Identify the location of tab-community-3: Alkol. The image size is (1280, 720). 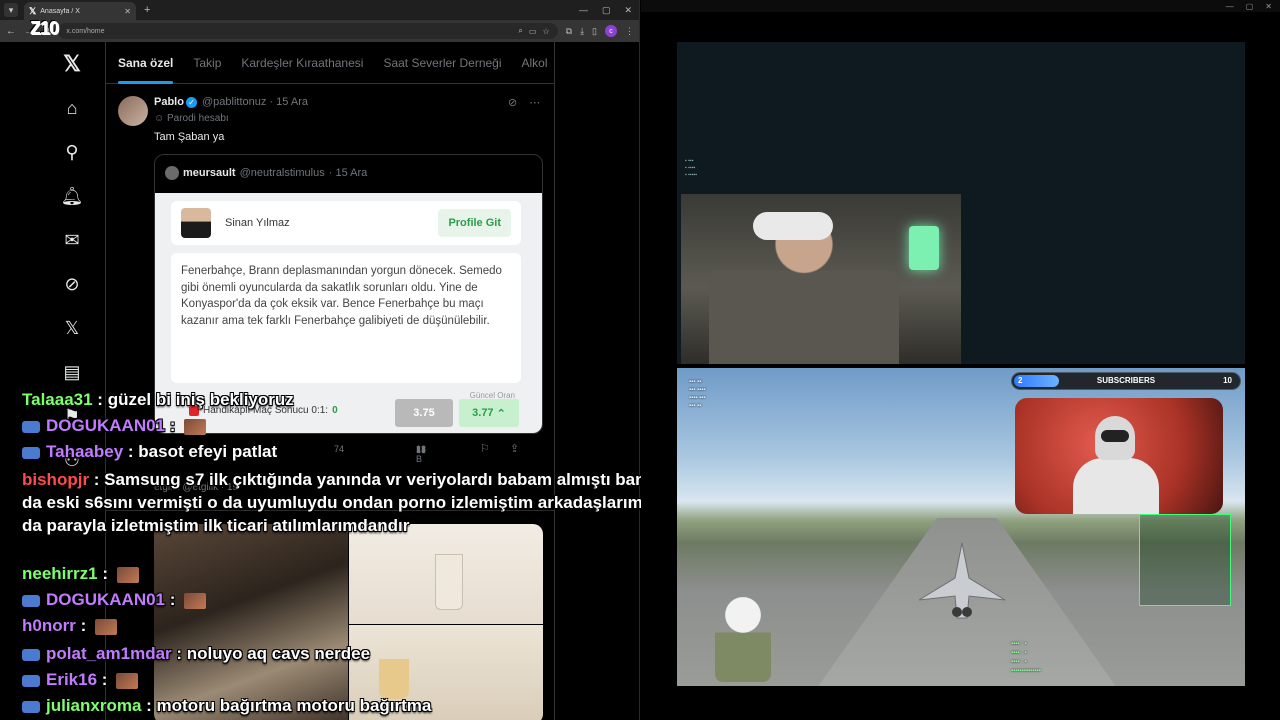
(535, 63).